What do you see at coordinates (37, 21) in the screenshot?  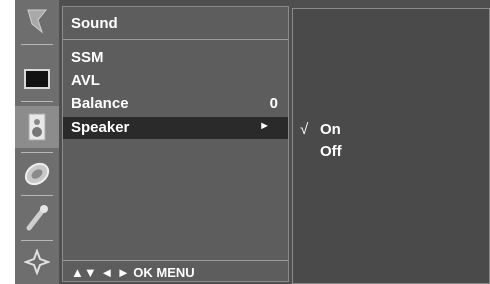 I see `picture-icon` at bounding box center [37, 21].